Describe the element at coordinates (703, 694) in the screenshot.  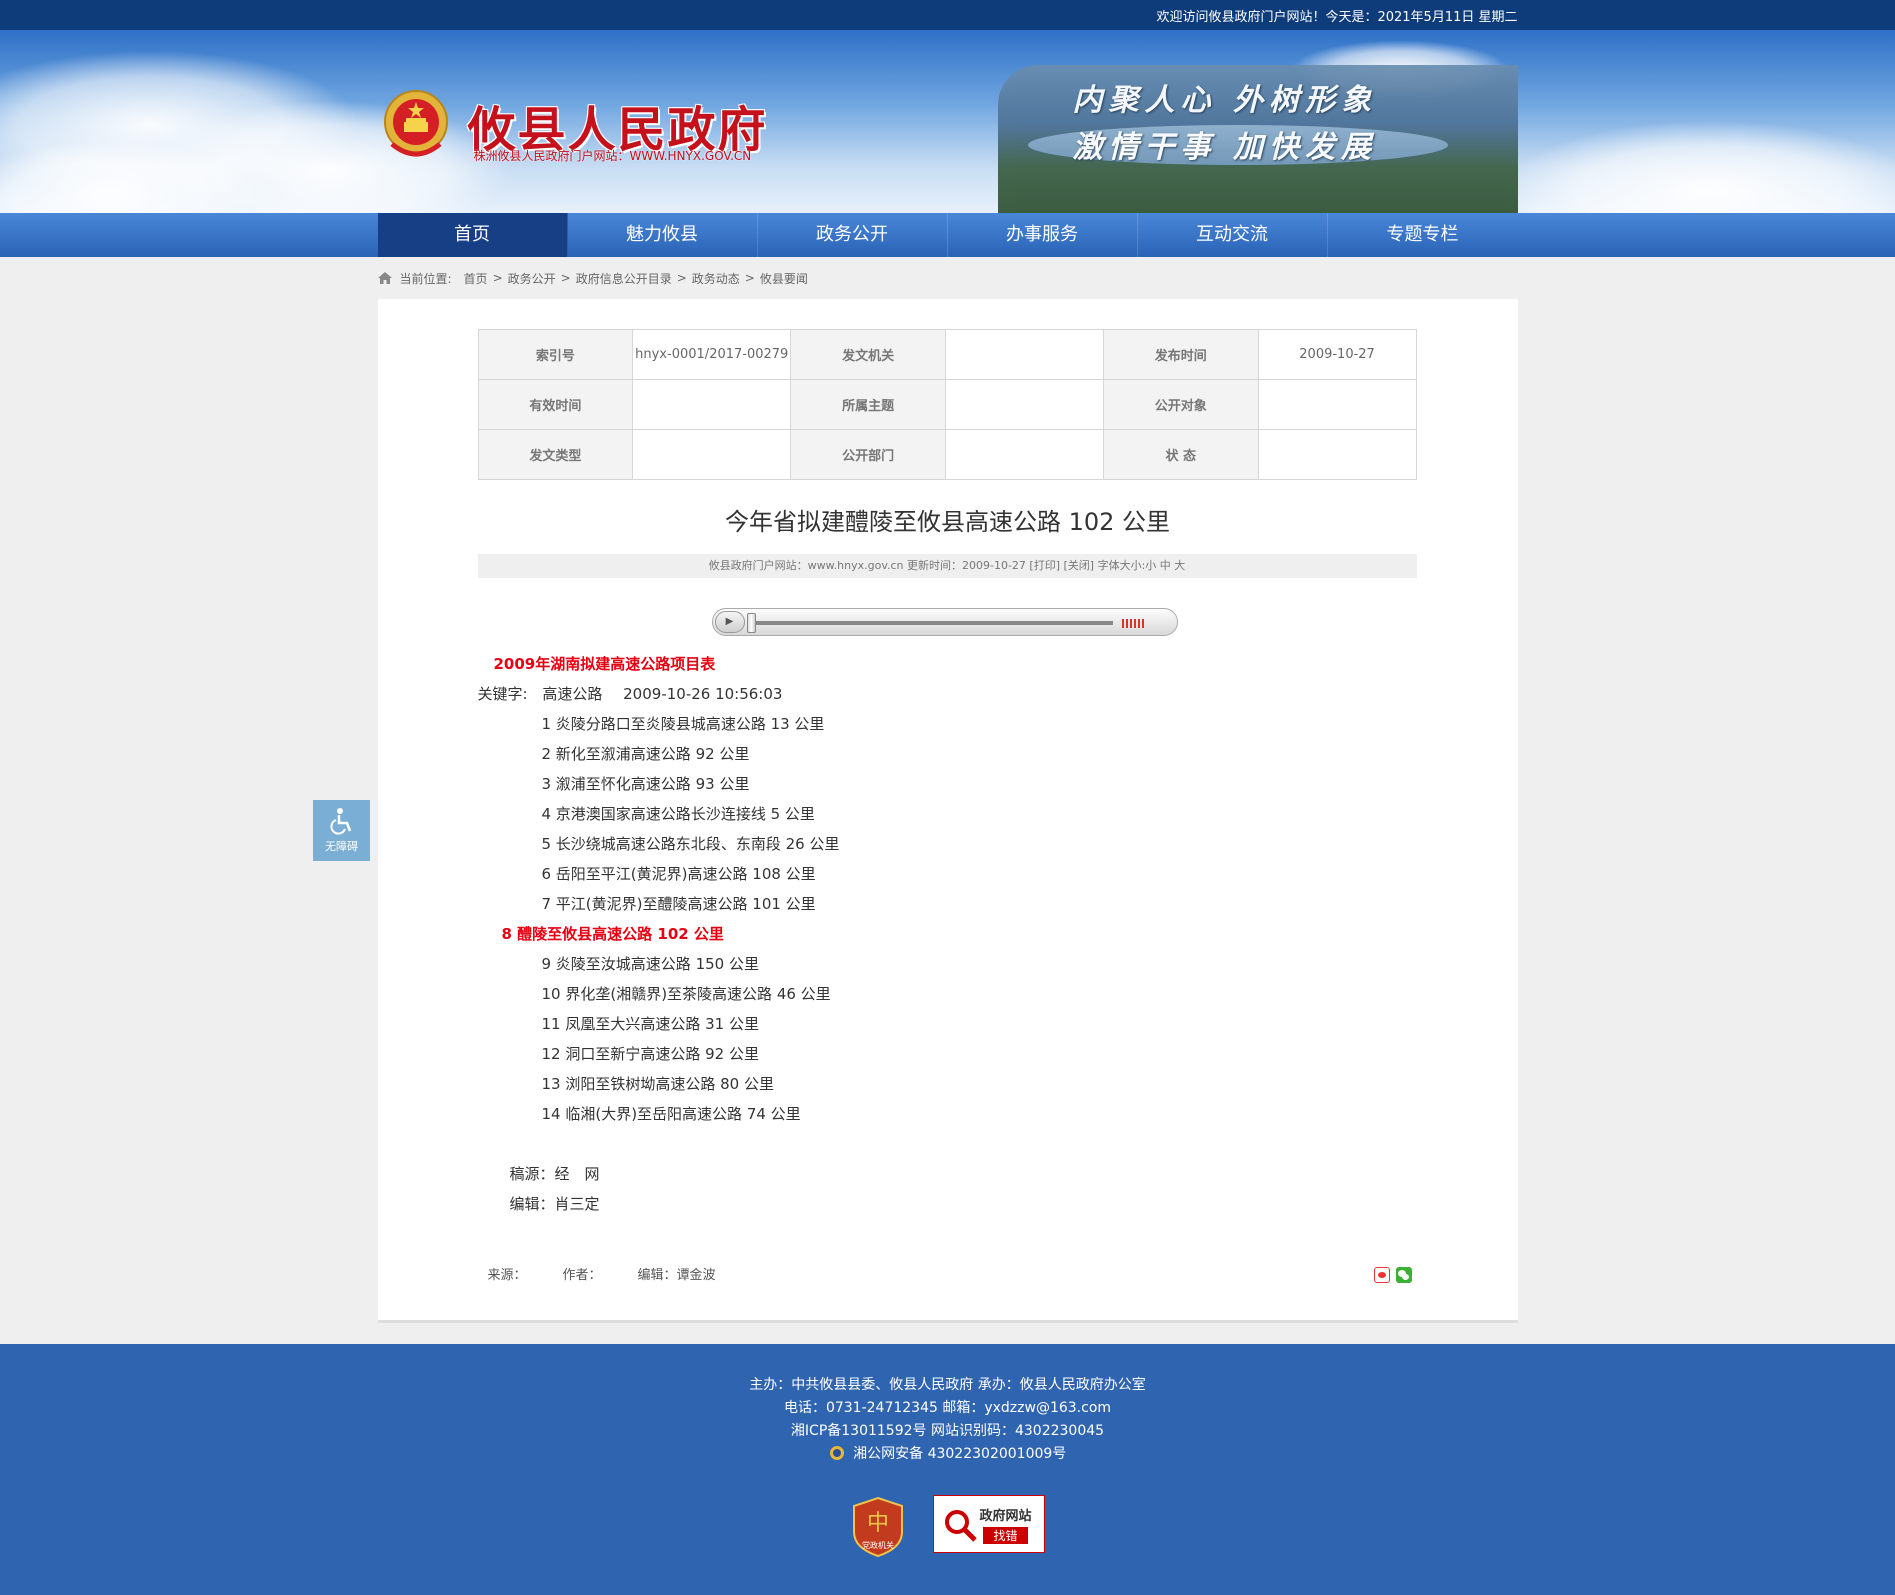
I see `keywords-time: 2009-10-26 10:56:03` at that location.